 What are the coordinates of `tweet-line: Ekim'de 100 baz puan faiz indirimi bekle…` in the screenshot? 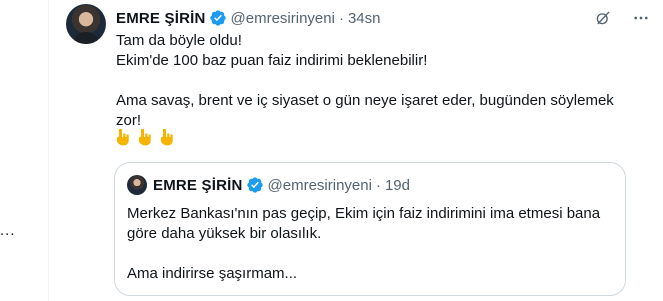 It's located at (272, 60).